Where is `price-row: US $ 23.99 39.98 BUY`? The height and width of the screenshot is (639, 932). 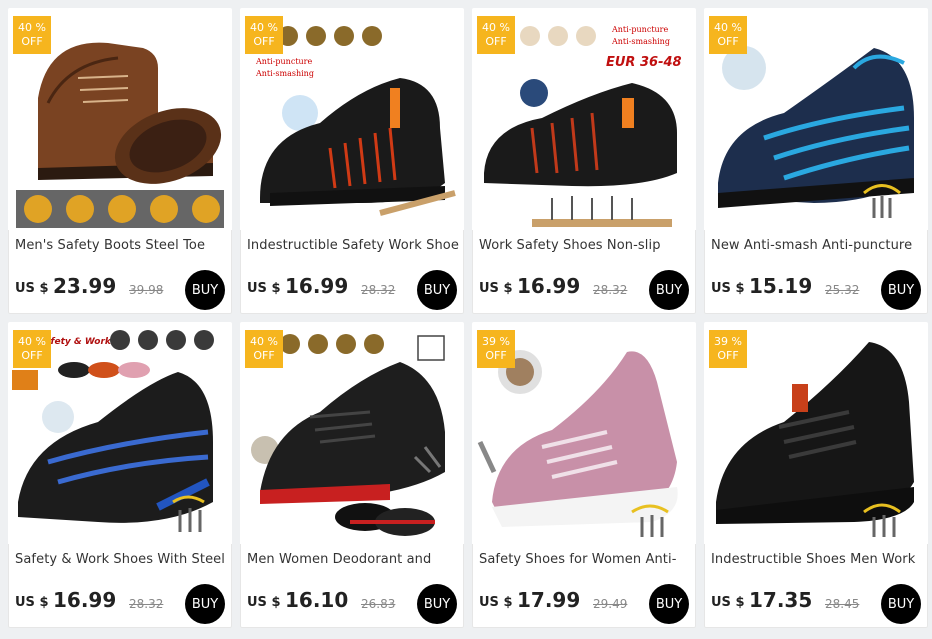 price-row: US $ 23.99 39.98 BUY is located at coordinates (121, 290).